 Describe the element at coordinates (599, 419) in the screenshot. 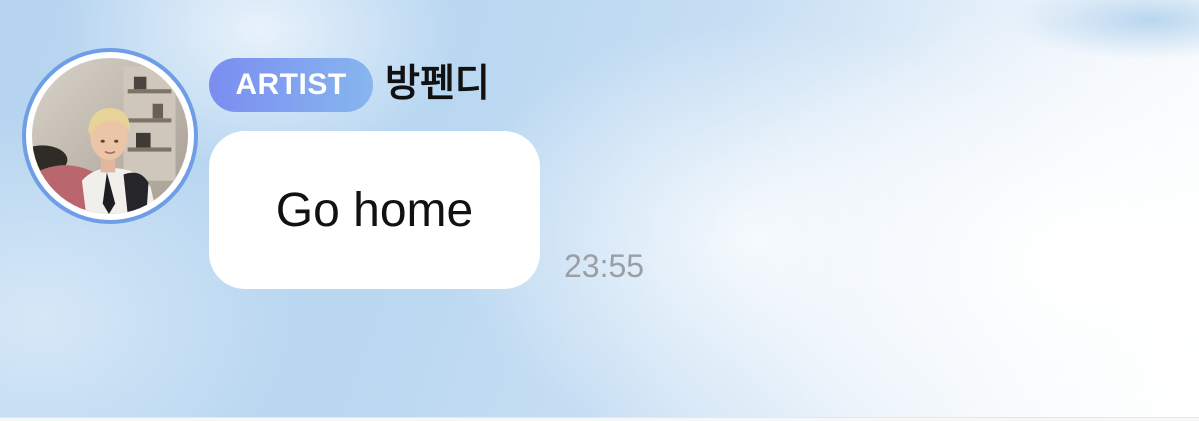

I see `bottom-divider` at that location.